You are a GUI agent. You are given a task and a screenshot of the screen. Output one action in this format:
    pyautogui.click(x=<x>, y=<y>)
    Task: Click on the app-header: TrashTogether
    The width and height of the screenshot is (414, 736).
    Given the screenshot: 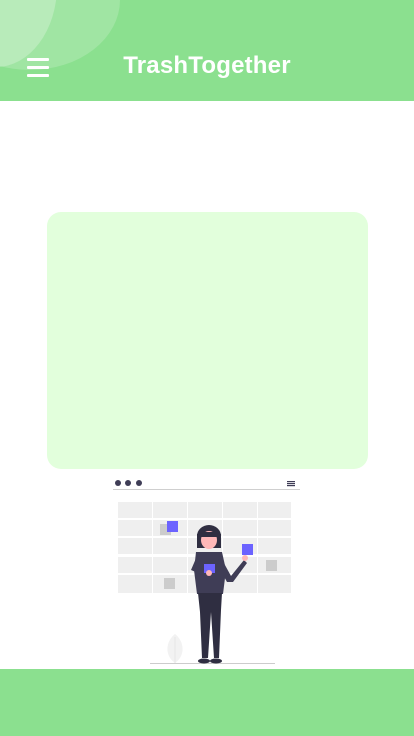 What is the action you would take?
    pyautogui.click(x=207, y=50)
    